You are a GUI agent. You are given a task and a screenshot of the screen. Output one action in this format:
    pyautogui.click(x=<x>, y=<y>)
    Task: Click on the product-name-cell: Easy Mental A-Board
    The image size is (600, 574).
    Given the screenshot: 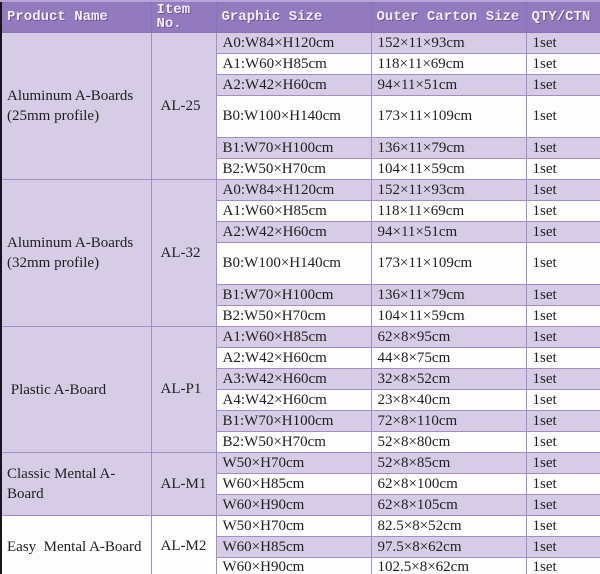 What is the action you would take?
    pyautogui.click(x=76, y=544)
    